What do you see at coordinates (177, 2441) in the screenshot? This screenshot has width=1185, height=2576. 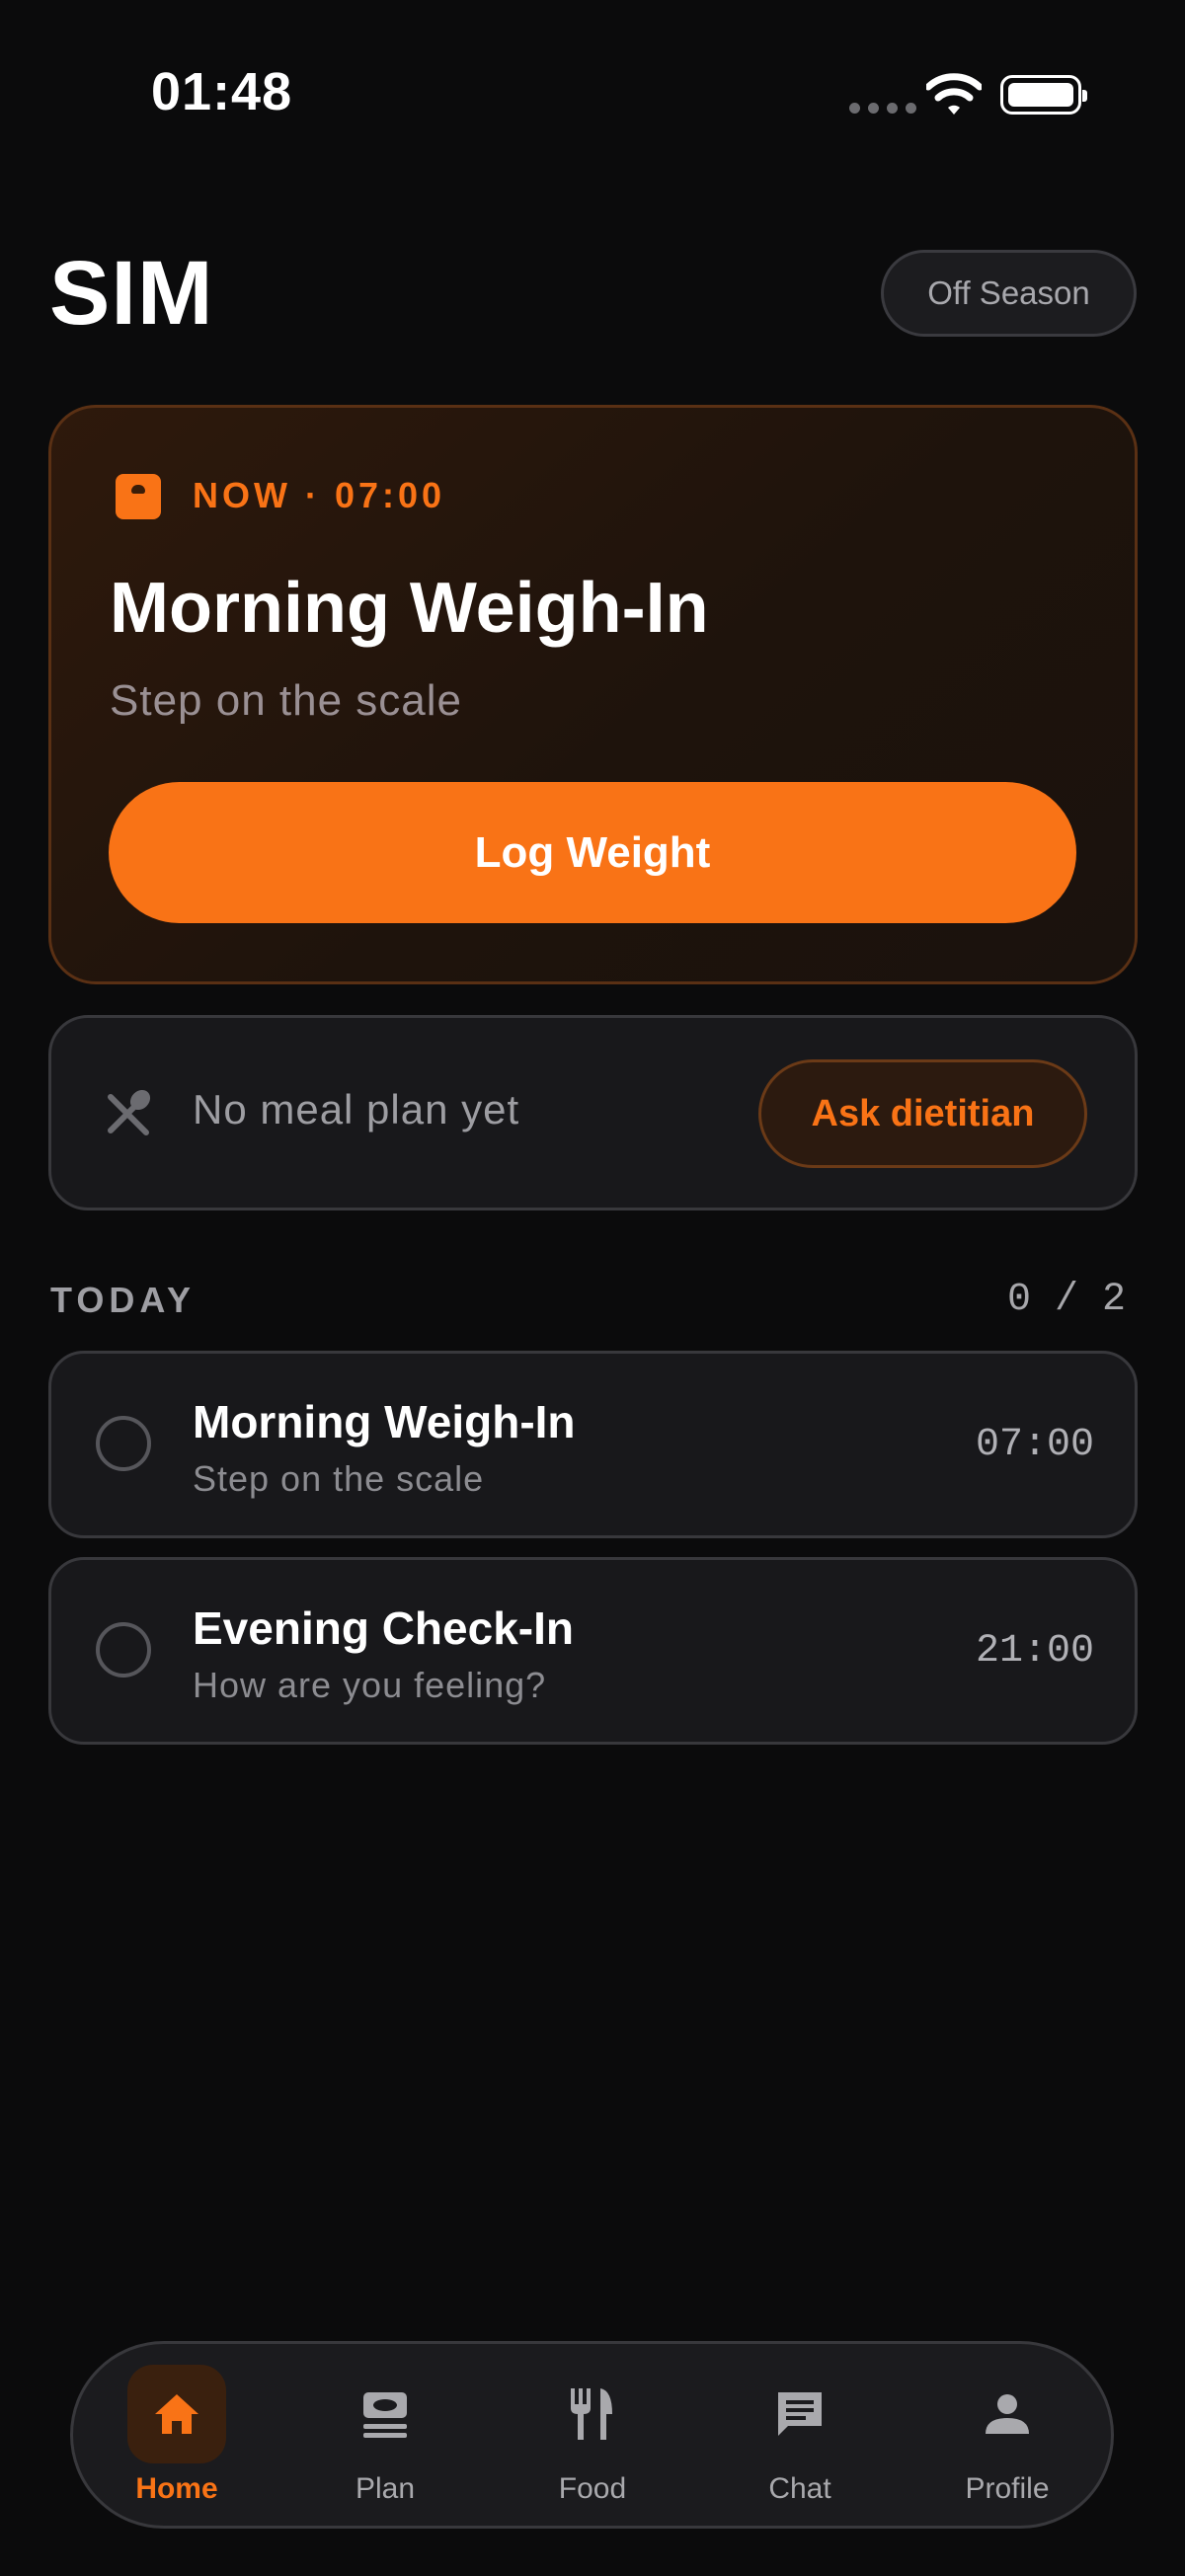 I see `nav-item-home: Home` at bounding box center [177, 2441].